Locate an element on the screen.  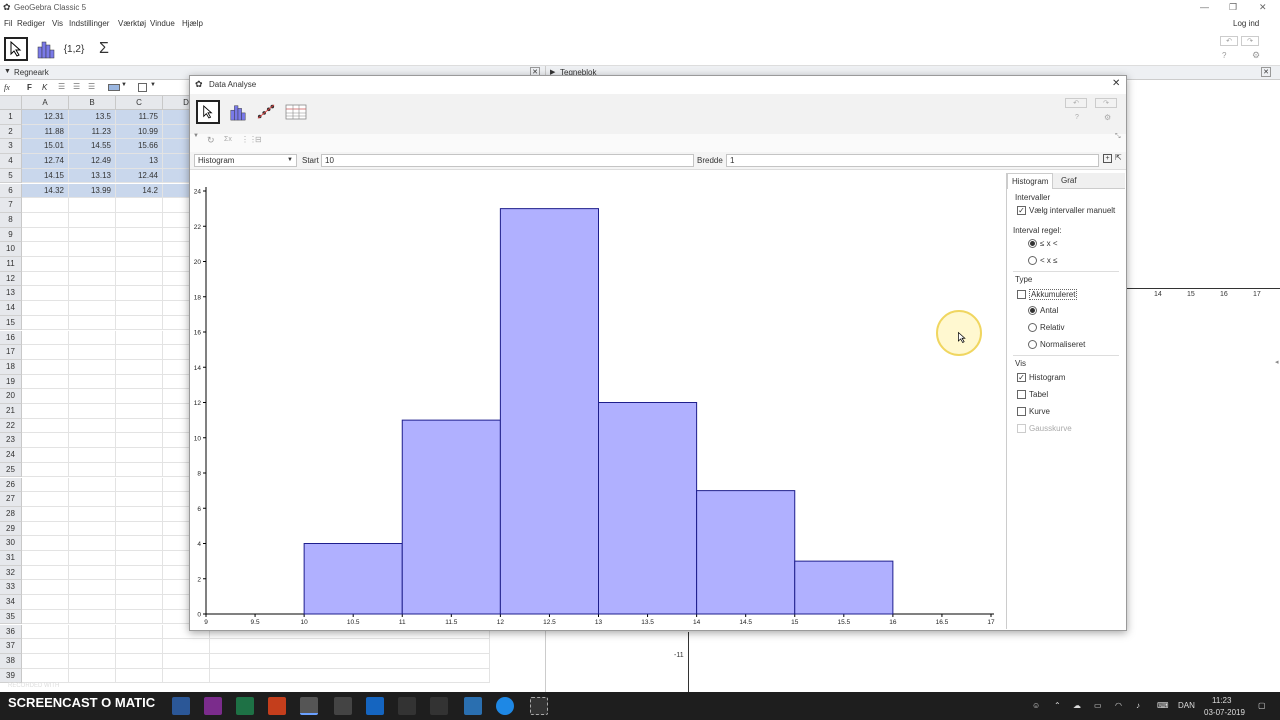
undo-icon: ↶ is located at coordinates (1229, 41).